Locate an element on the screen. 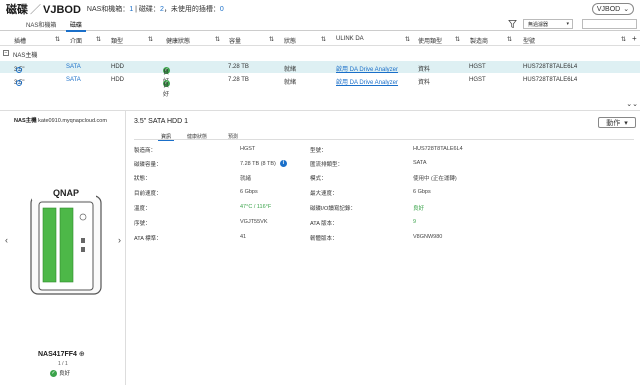  nas-device-image: QNAP is located at coordinates (66, 241).